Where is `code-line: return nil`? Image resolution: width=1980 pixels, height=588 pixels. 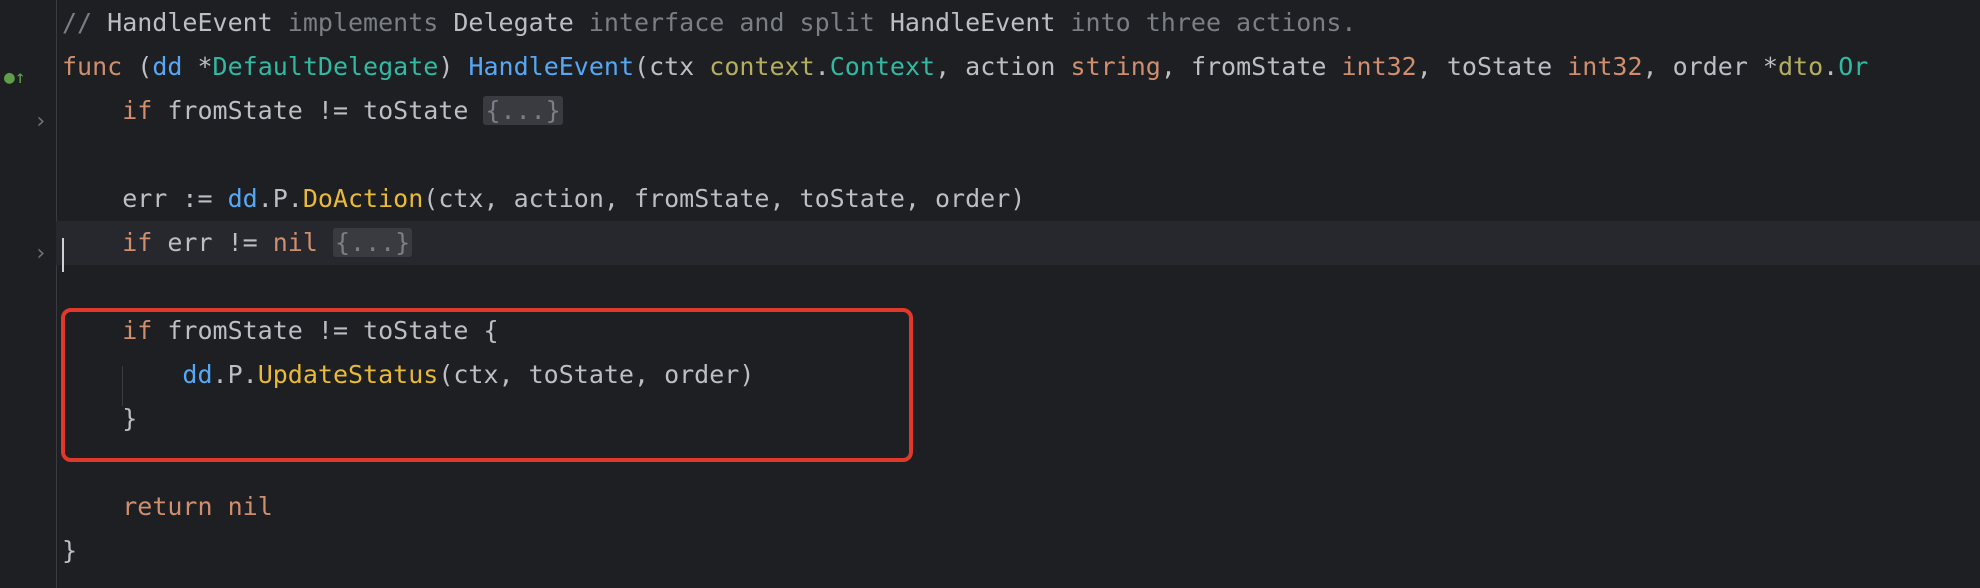 code-line: return nil is located at coordinates (1021, 507).